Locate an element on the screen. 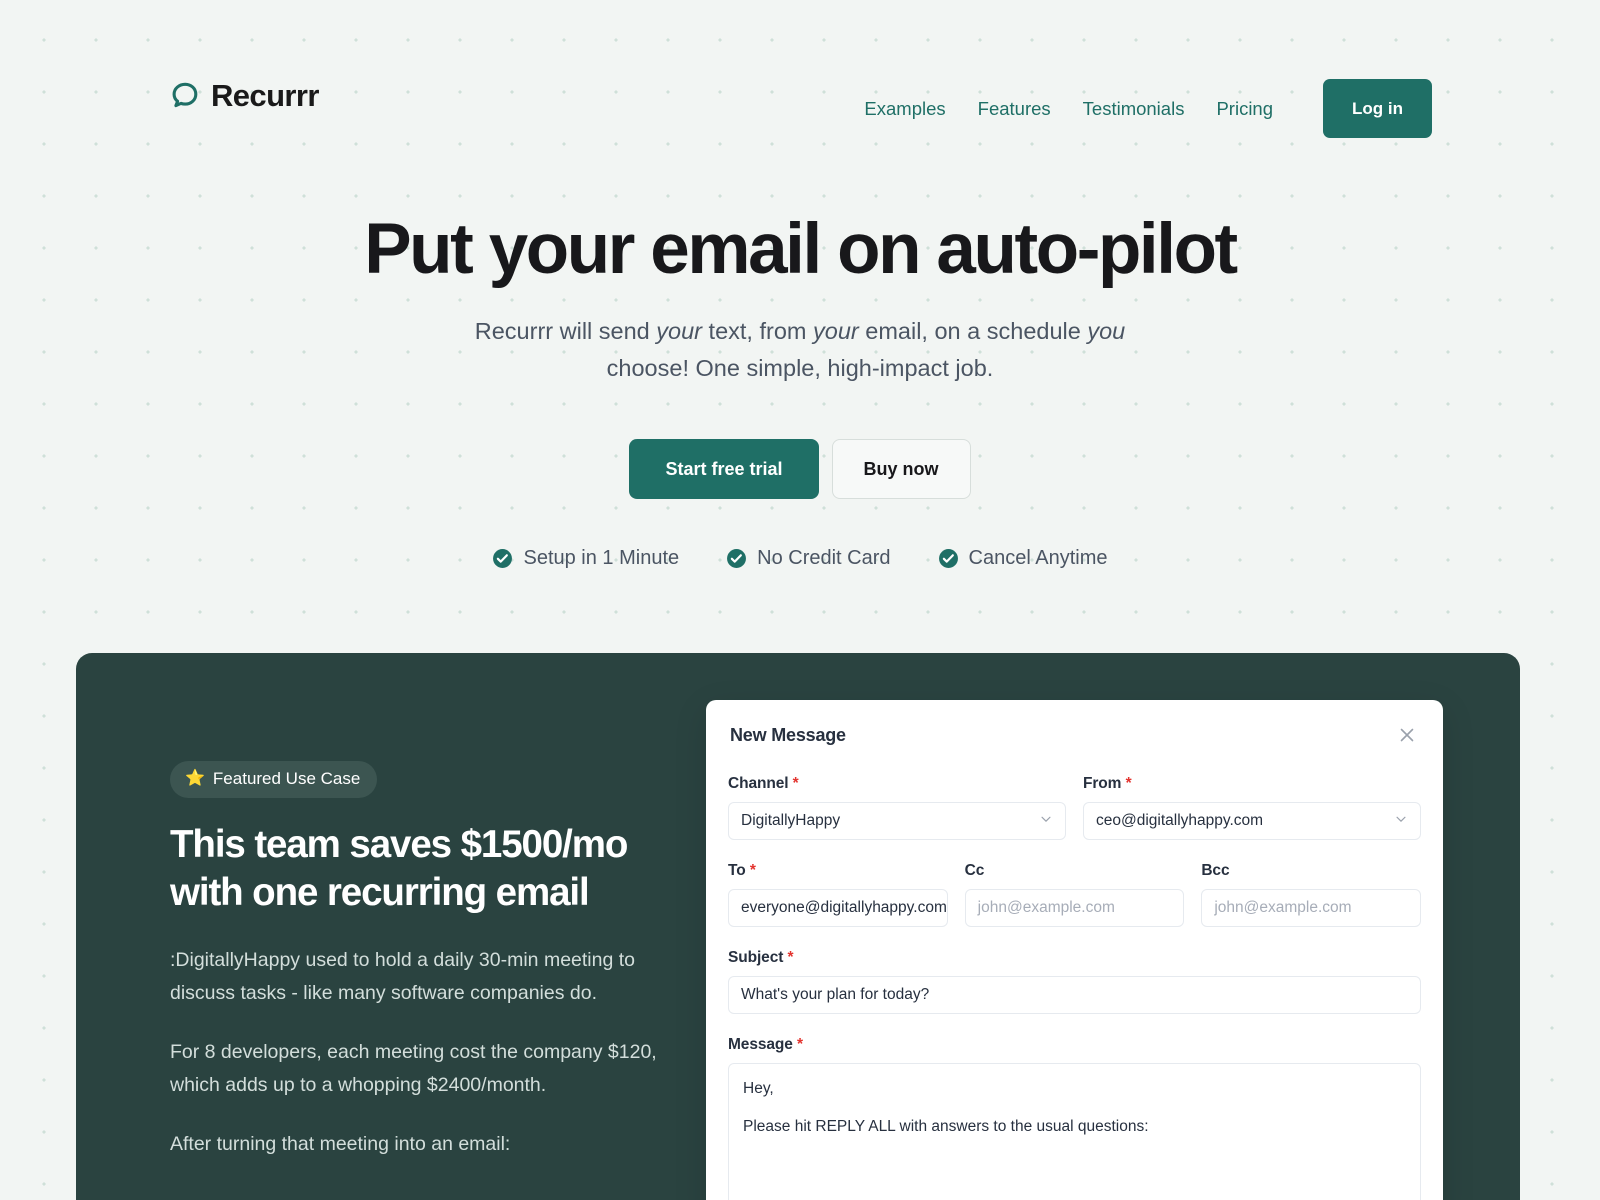  assurance-label: Cancel Anytime is located at coordinates (1038, 558).